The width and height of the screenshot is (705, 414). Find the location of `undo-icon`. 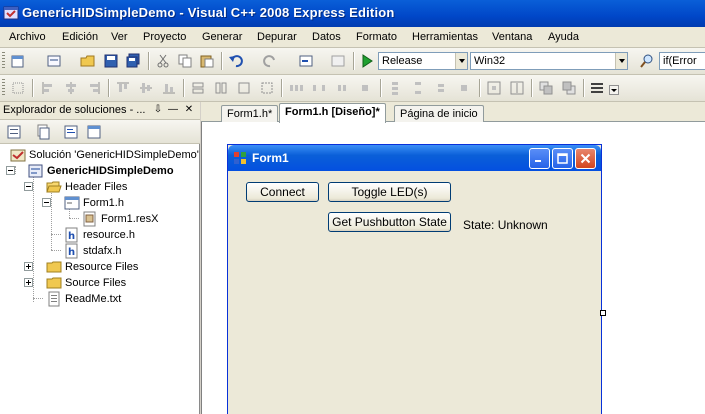

undo-icon is located at coordinates (236, 61).